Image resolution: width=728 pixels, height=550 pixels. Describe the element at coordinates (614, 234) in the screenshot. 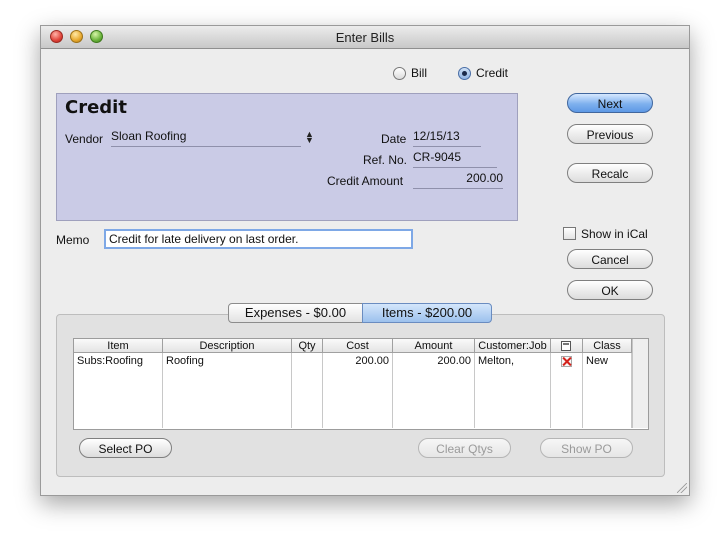

I see `show-in-ical-label: Show in iCal` at that location.